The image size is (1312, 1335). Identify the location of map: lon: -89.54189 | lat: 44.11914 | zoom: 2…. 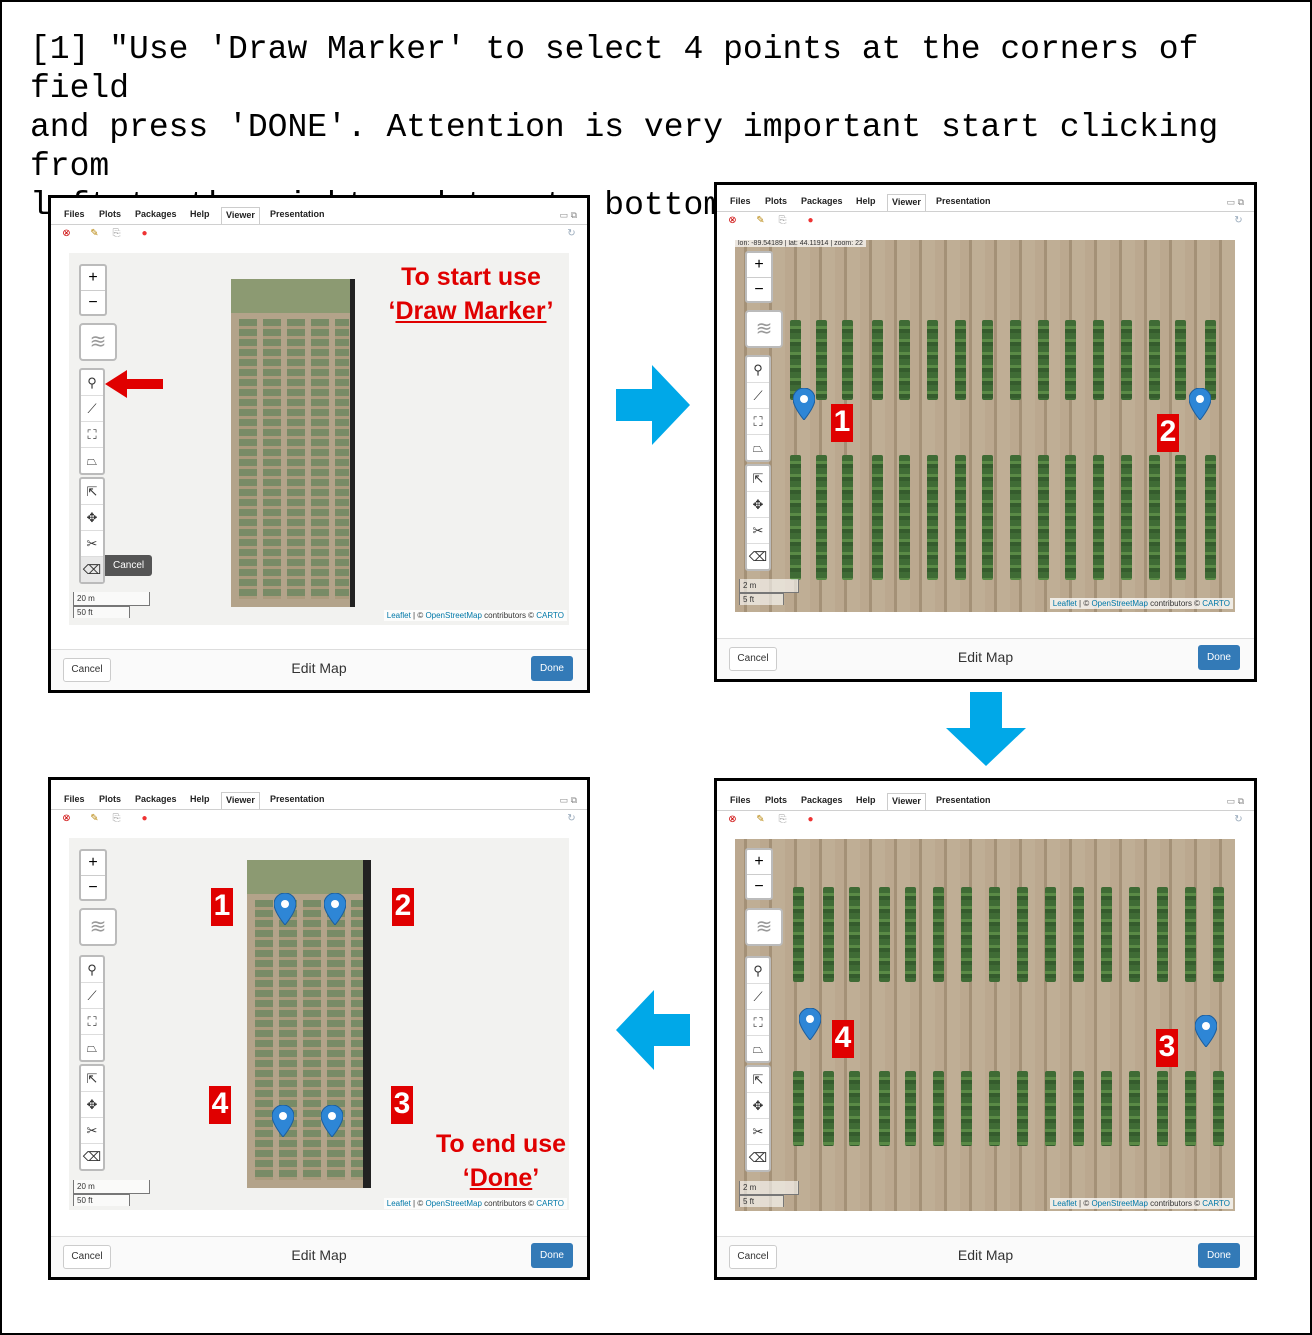
(985, 426).